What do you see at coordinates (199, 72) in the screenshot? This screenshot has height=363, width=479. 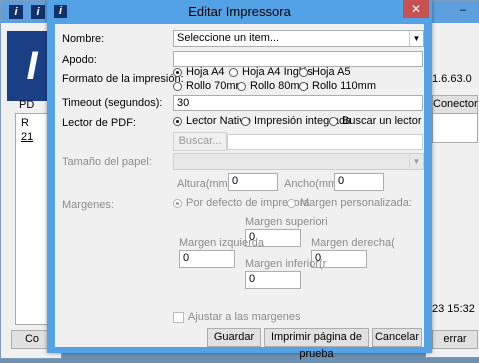 I see `formato-radio-hoja-a4: Hoja A4` at bounding box center [199, 72].